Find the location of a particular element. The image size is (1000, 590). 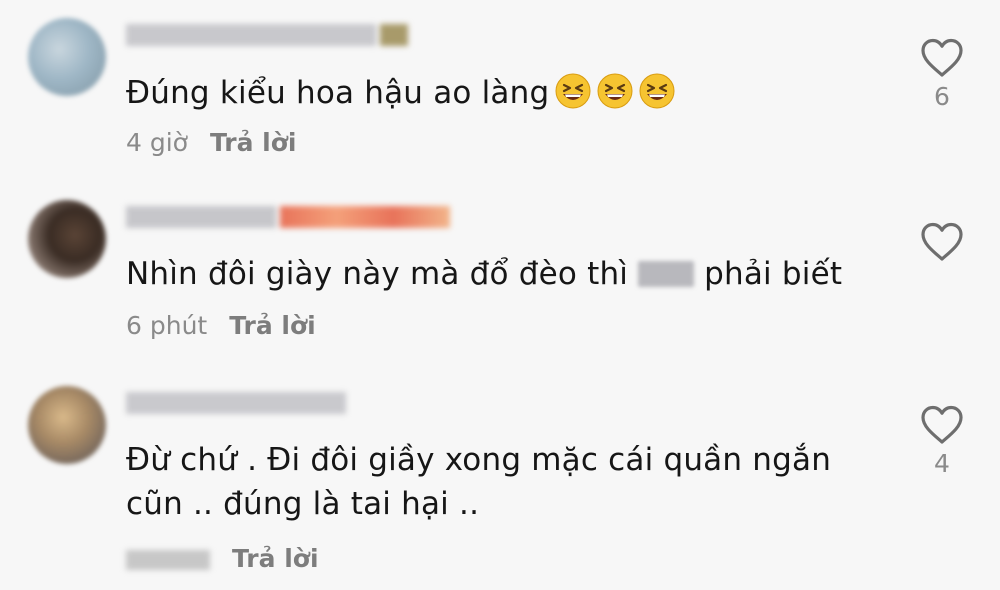

like-button: 4 is located at coordinates (942, 441).